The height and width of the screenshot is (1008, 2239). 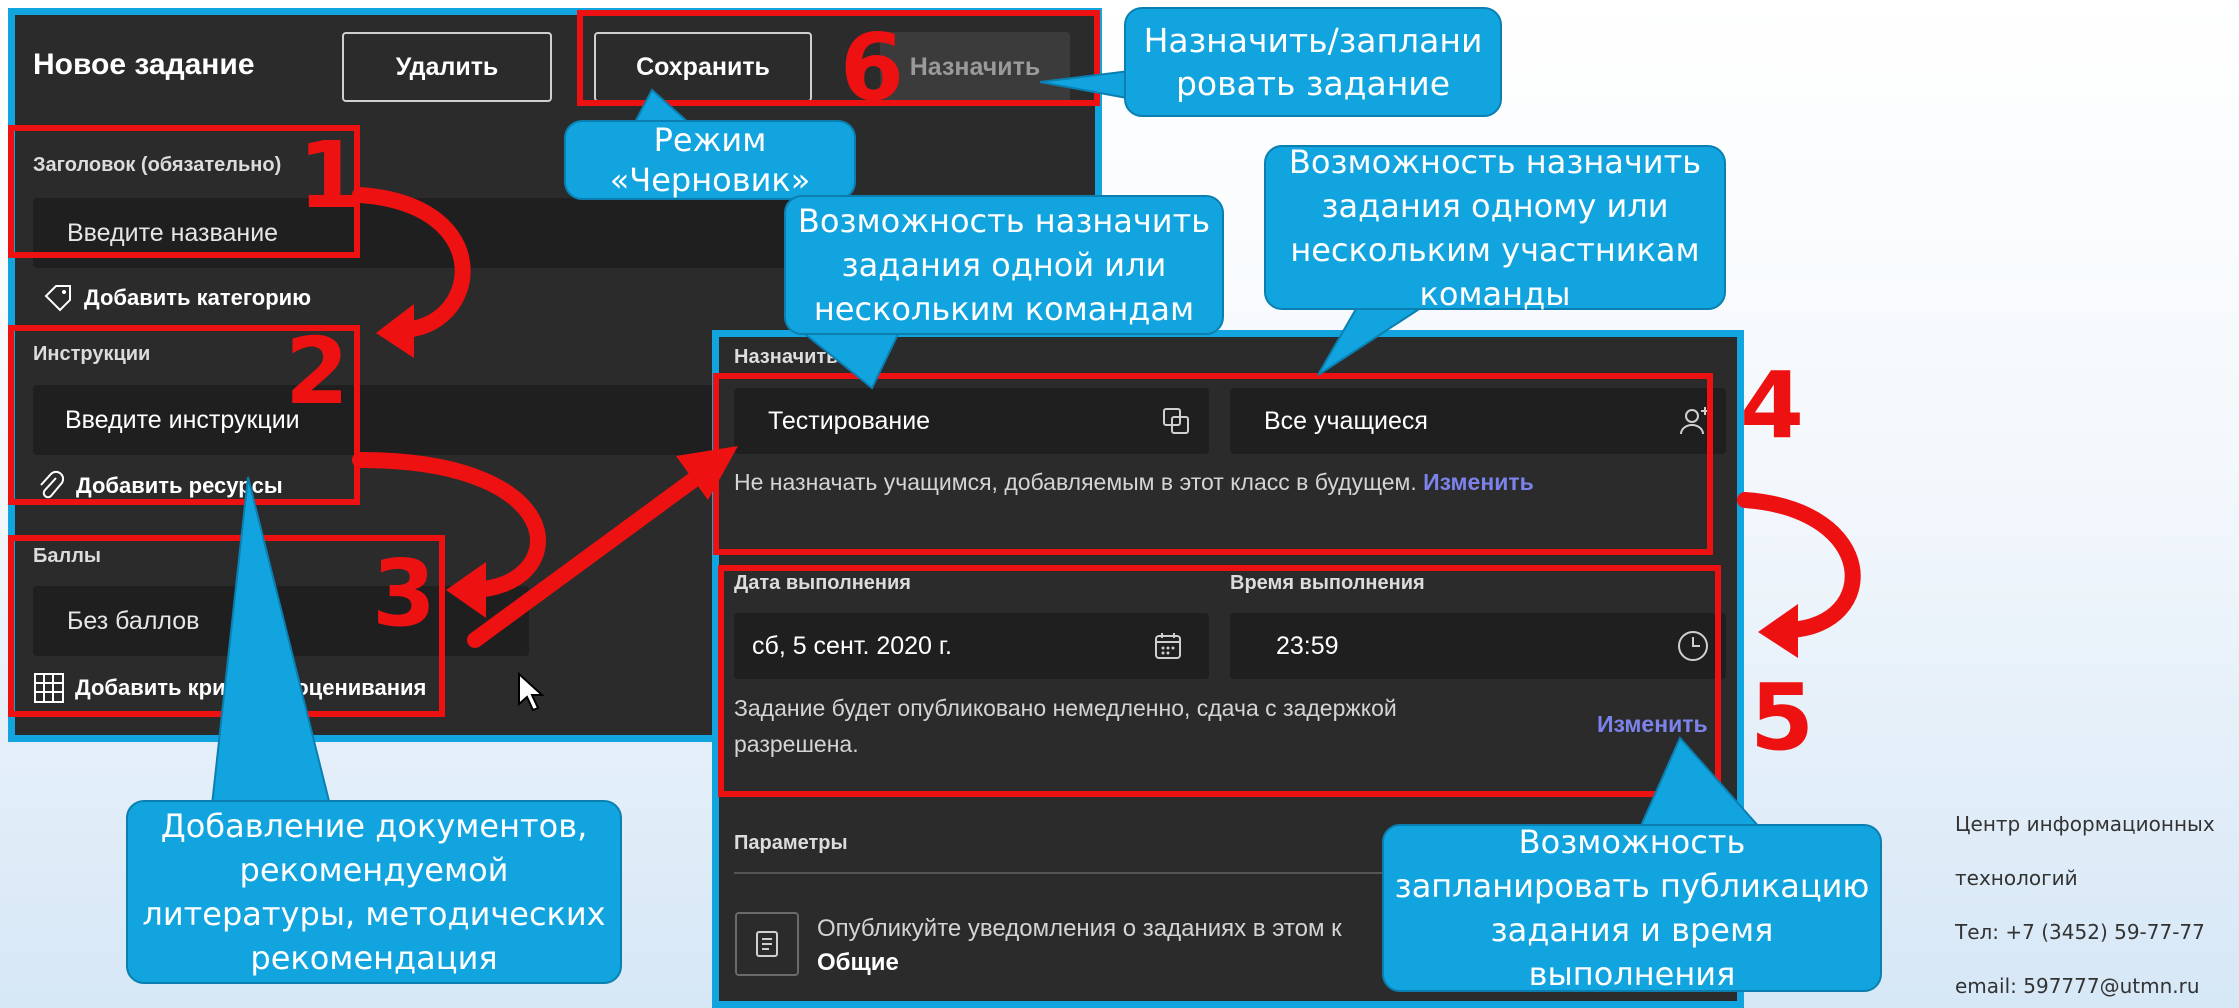 I want to click on clock-icon, so click(x=1693, y=646).